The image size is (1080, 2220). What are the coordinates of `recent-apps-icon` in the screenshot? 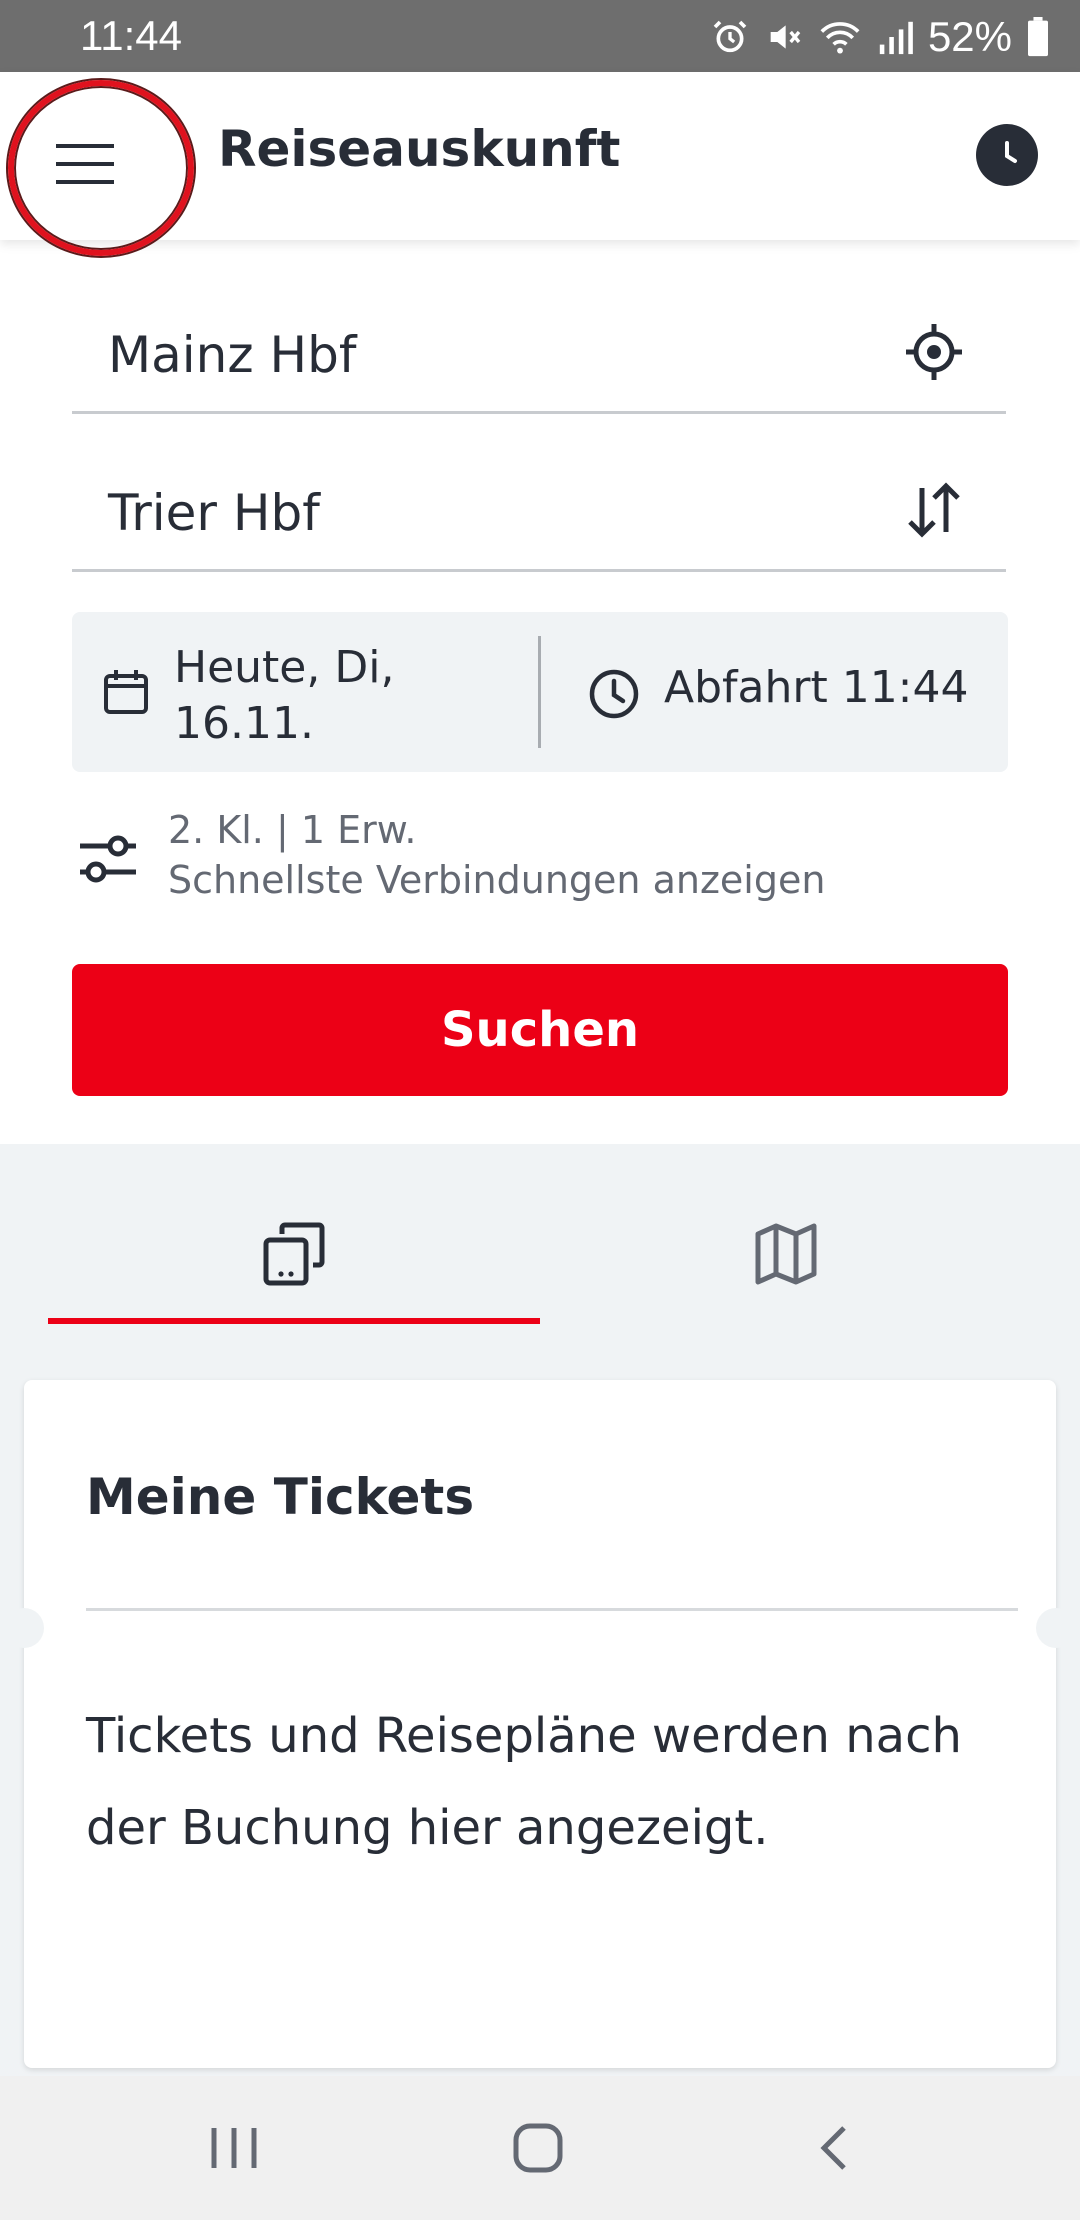 It's located at (234, 2148).